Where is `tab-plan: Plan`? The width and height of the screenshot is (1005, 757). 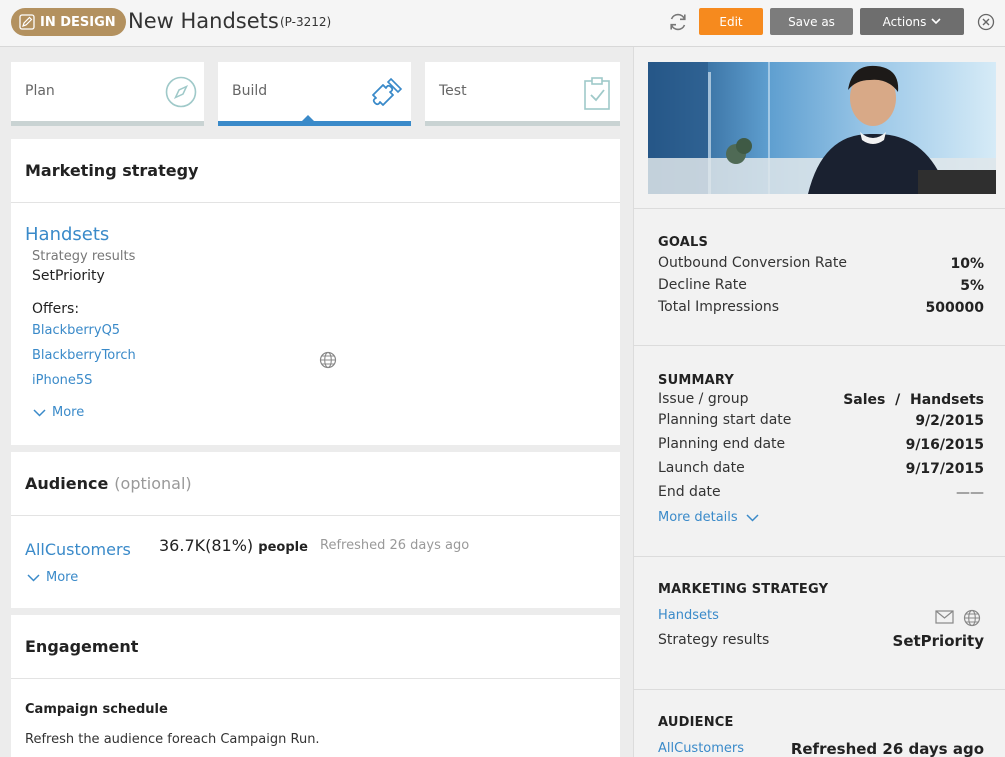 tab-plan: Plan is located at coordinates (107, 94).